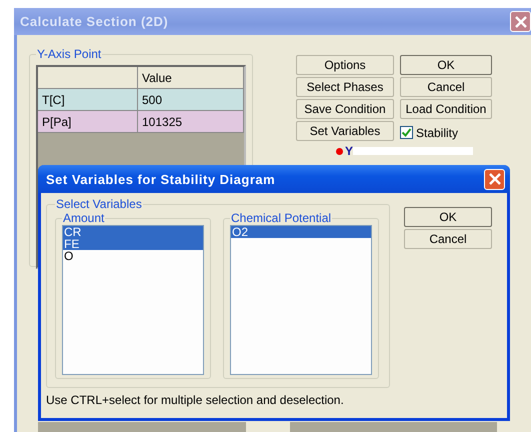 This screenshot has width=531, height=432. I want to click on group-title: Chemical Potential, so click(281, 218).